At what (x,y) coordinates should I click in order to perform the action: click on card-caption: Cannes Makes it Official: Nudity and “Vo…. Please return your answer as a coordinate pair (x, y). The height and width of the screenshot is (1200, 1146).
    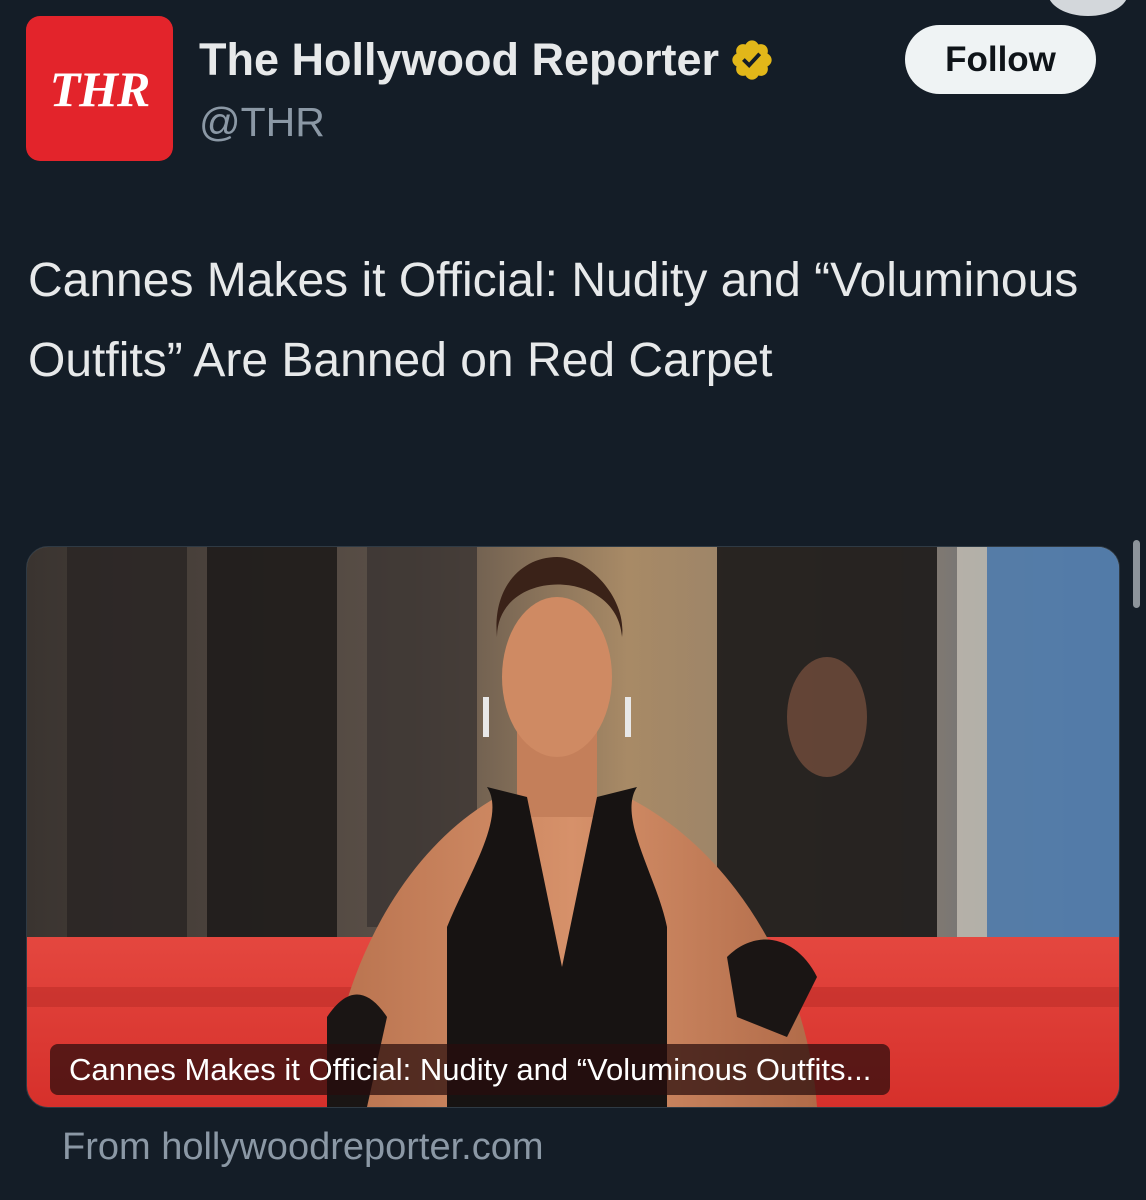
    Looking at the image, I should click on (470, 1069).